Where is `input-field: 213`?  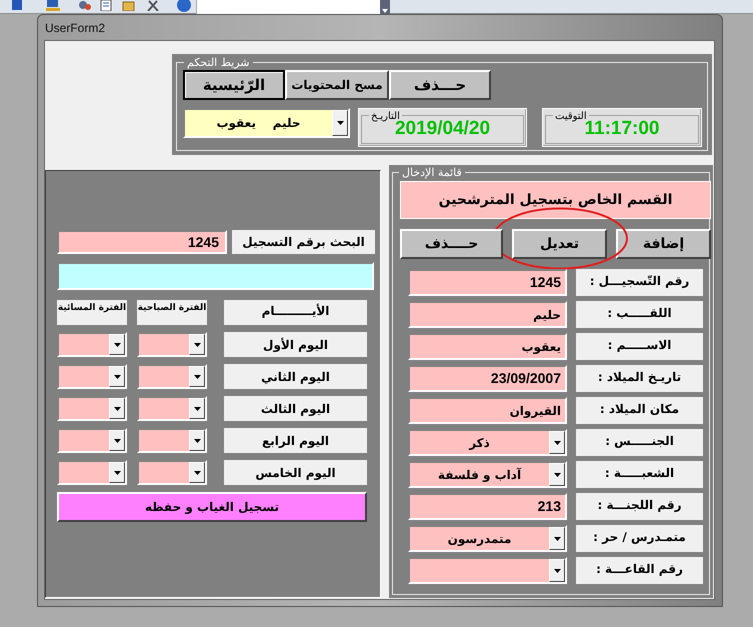 input-field: 213 is located at coordinates (487, 506).